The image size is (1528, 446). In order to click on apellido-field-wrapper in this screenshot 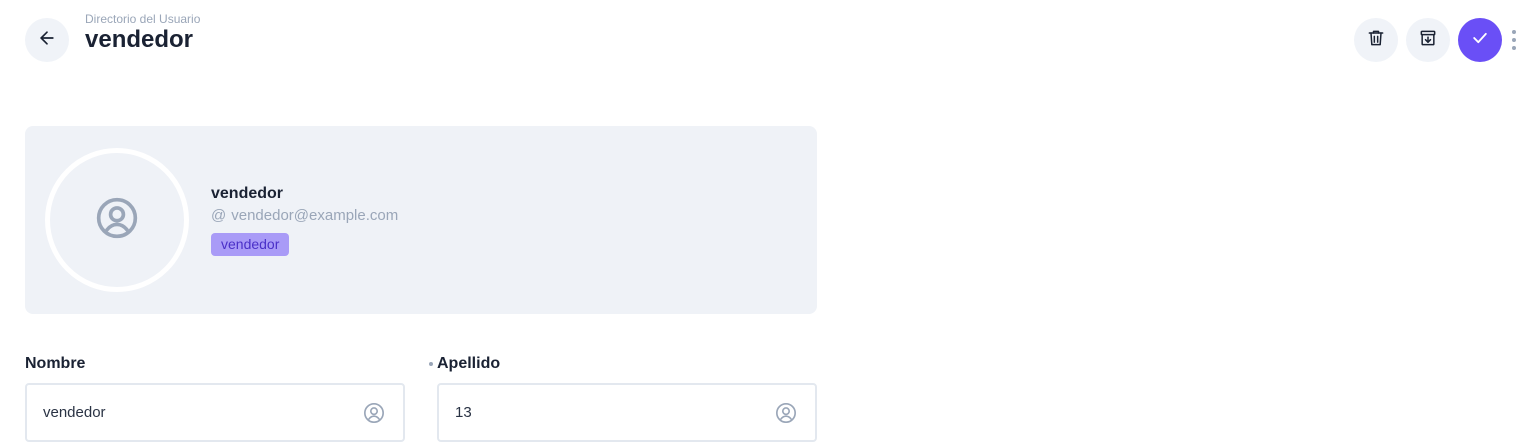, I will do `click(627, 412)`.